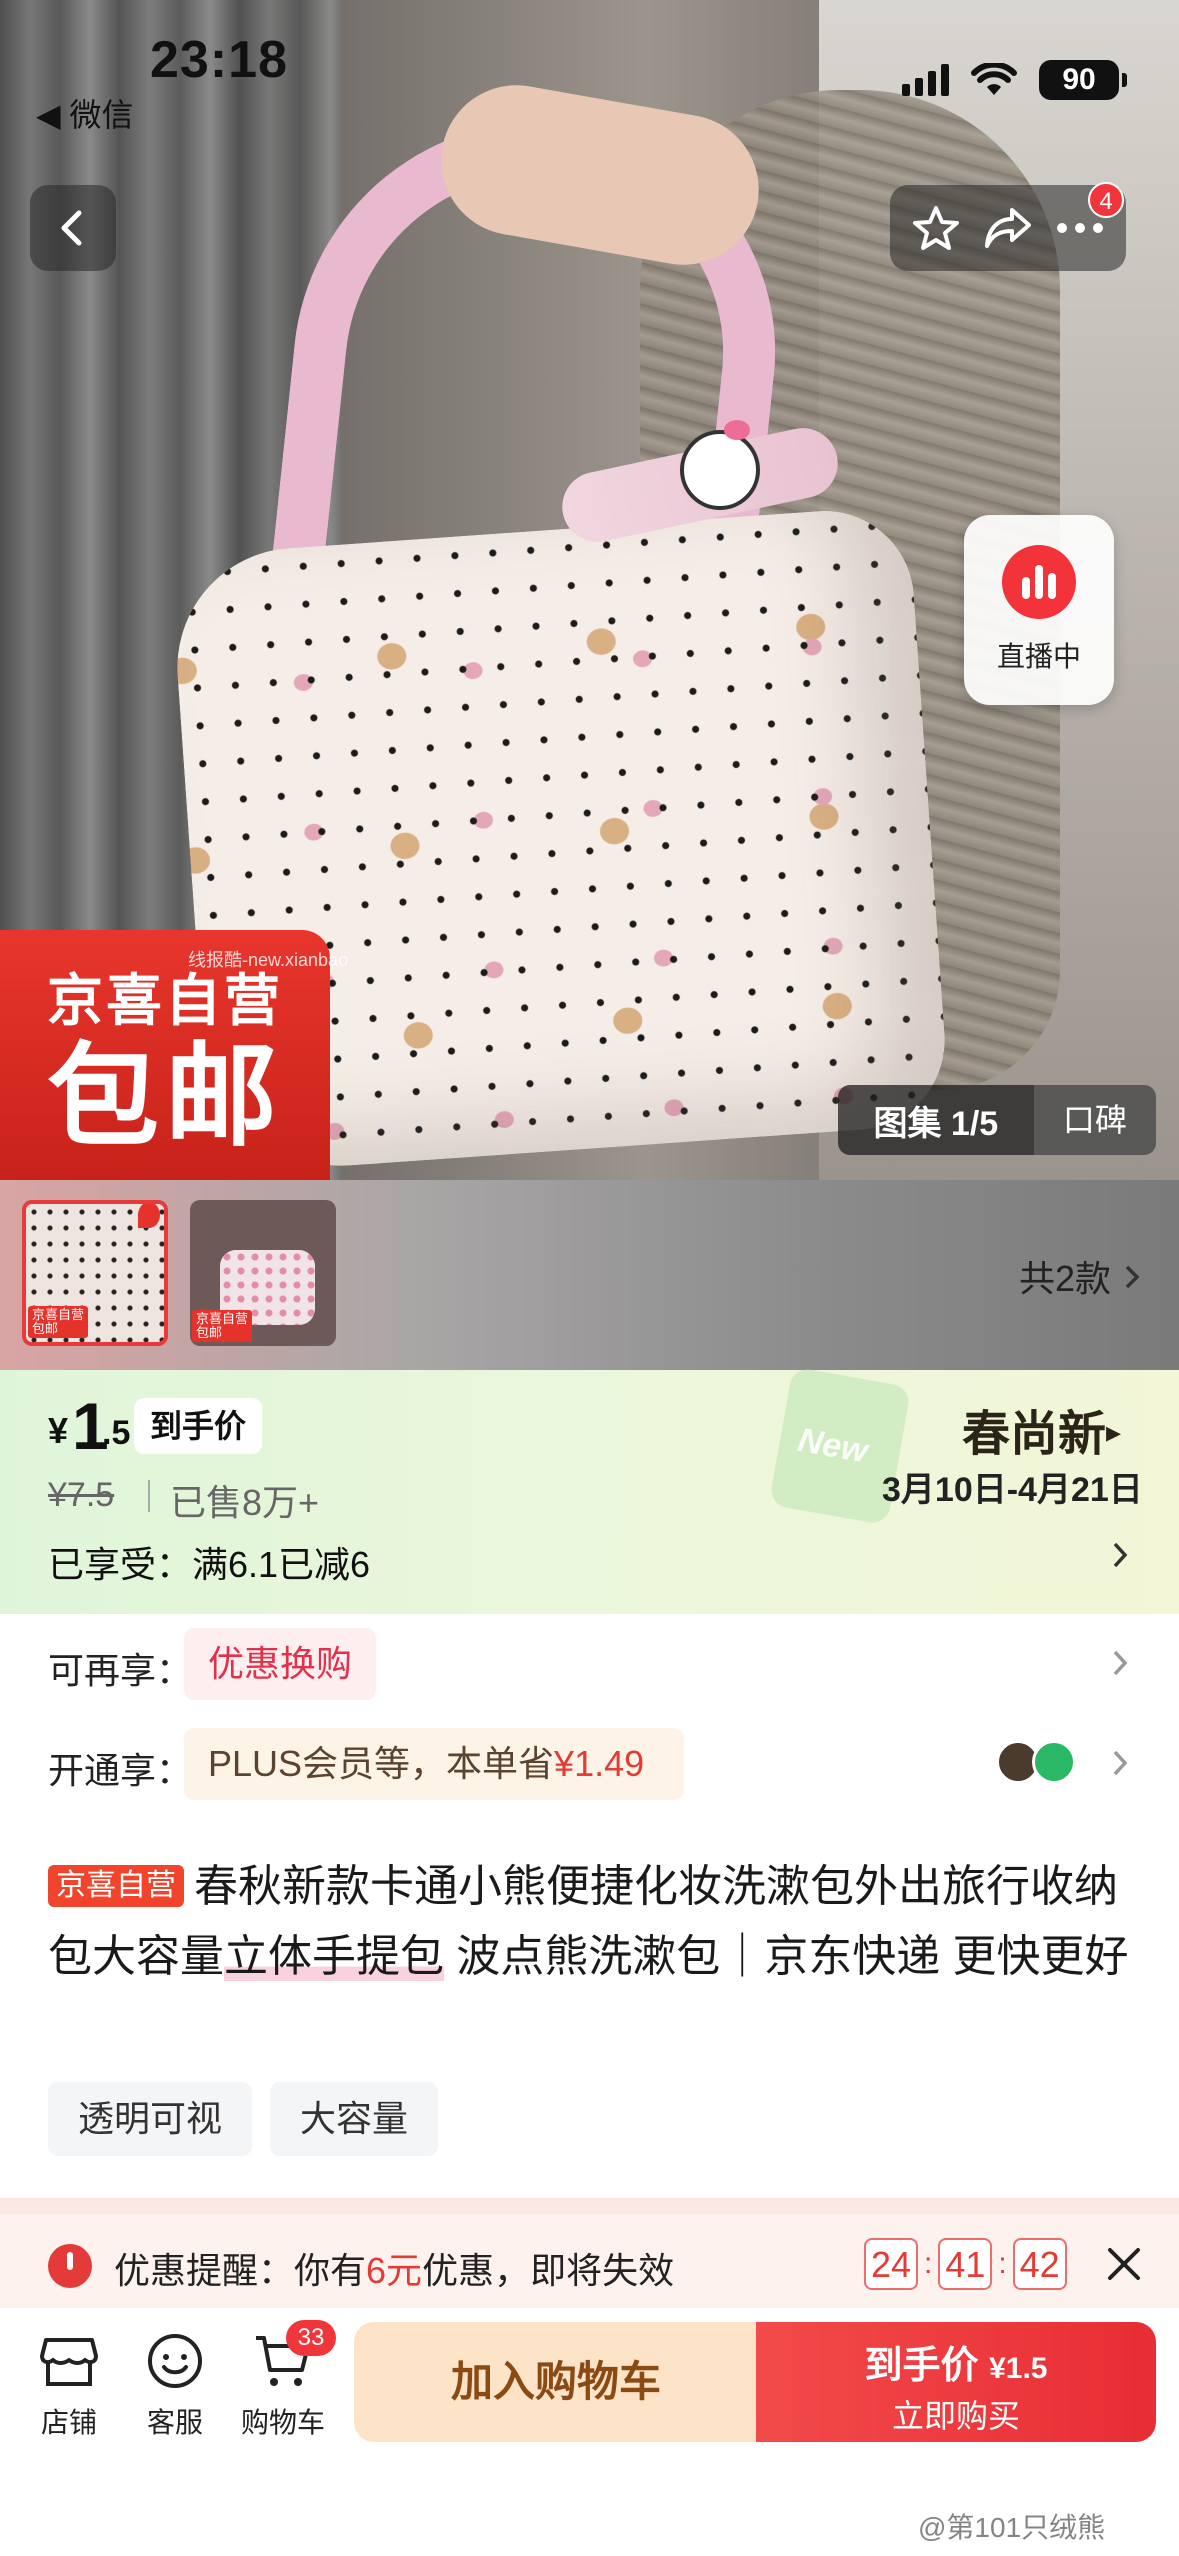  I want to click on smile-chat-icon, so click(175, 2361).